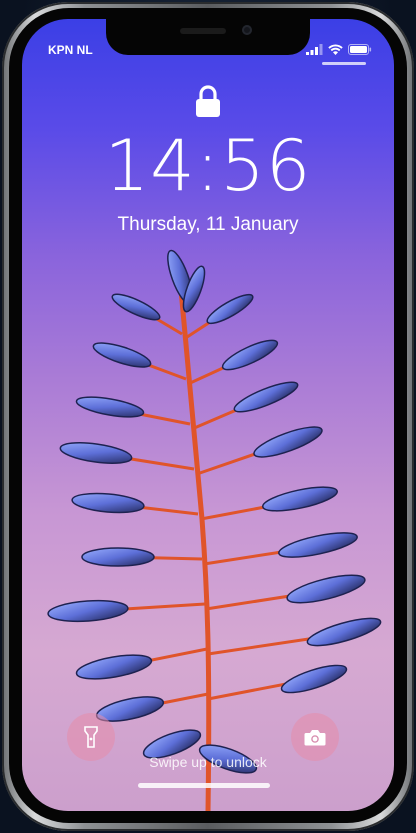 The width and height of the screenshot is (416, 833). Describe the element at coordinates (335, 49) in the screenshot. I see `wifi-icon` at that location.